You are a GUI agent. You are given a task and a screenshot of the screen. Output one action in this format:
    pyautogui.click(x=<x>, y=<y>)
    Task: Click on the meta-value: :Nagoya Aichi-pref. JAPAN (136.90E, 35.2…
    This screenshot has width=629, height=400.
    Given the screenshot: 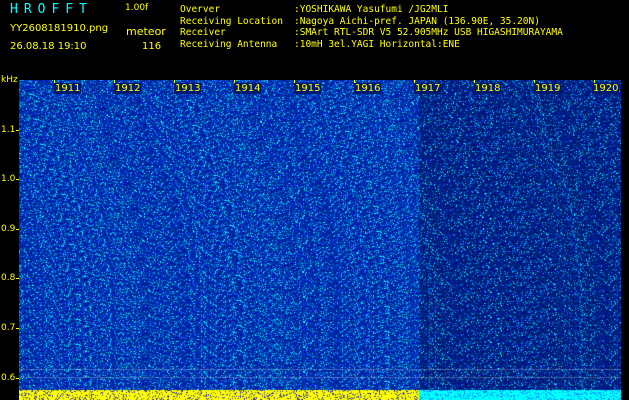 What is the action you would take?
    pyautogui.click(x=417, y=21)
    